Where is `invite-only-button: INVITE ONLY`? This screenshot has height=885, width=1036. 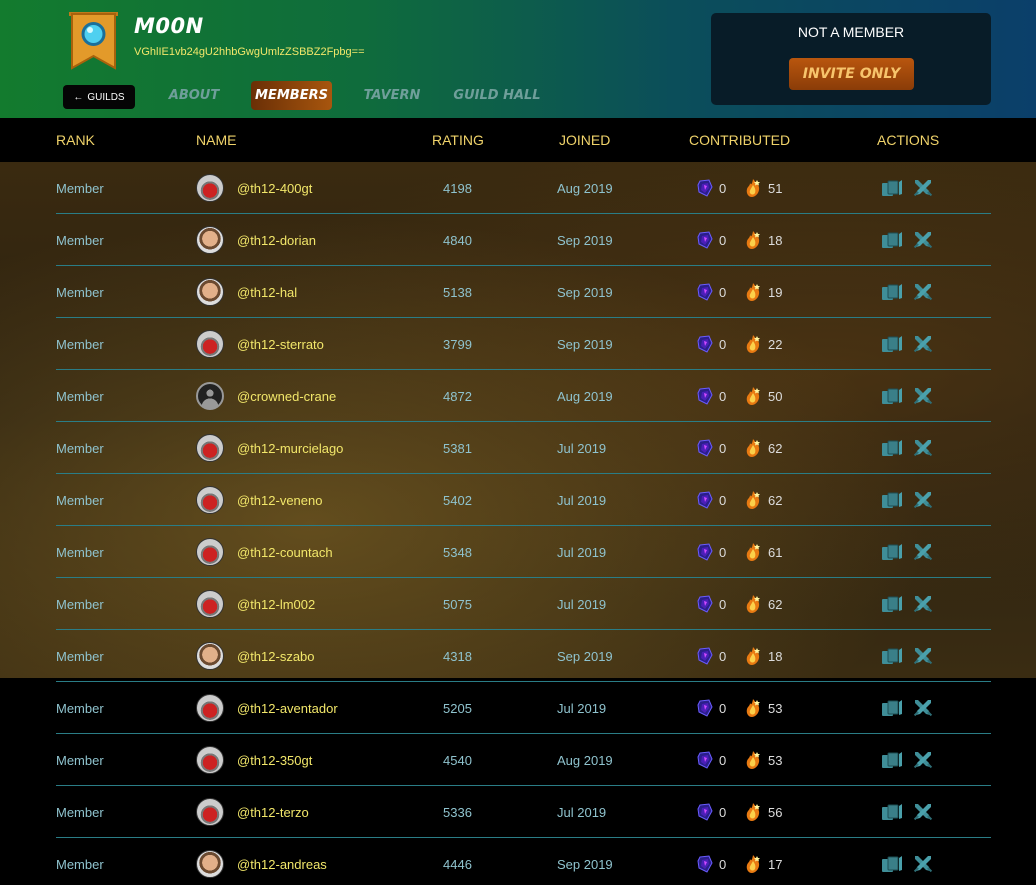
invite-only-button: INVITE ONLY is located at coordinates (851, 74).